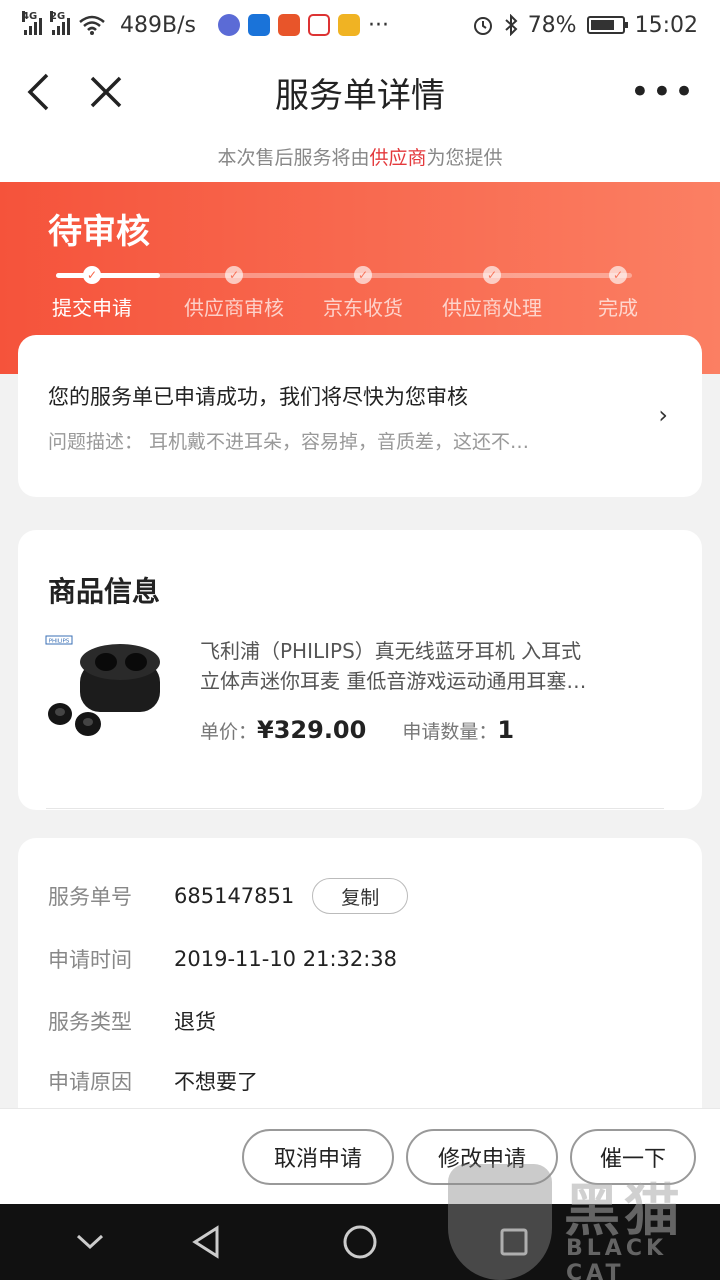  What do you see at coordinates (288, 25) in the screenshot?
I see `game-app-icon` at bounding box center [288, 25].